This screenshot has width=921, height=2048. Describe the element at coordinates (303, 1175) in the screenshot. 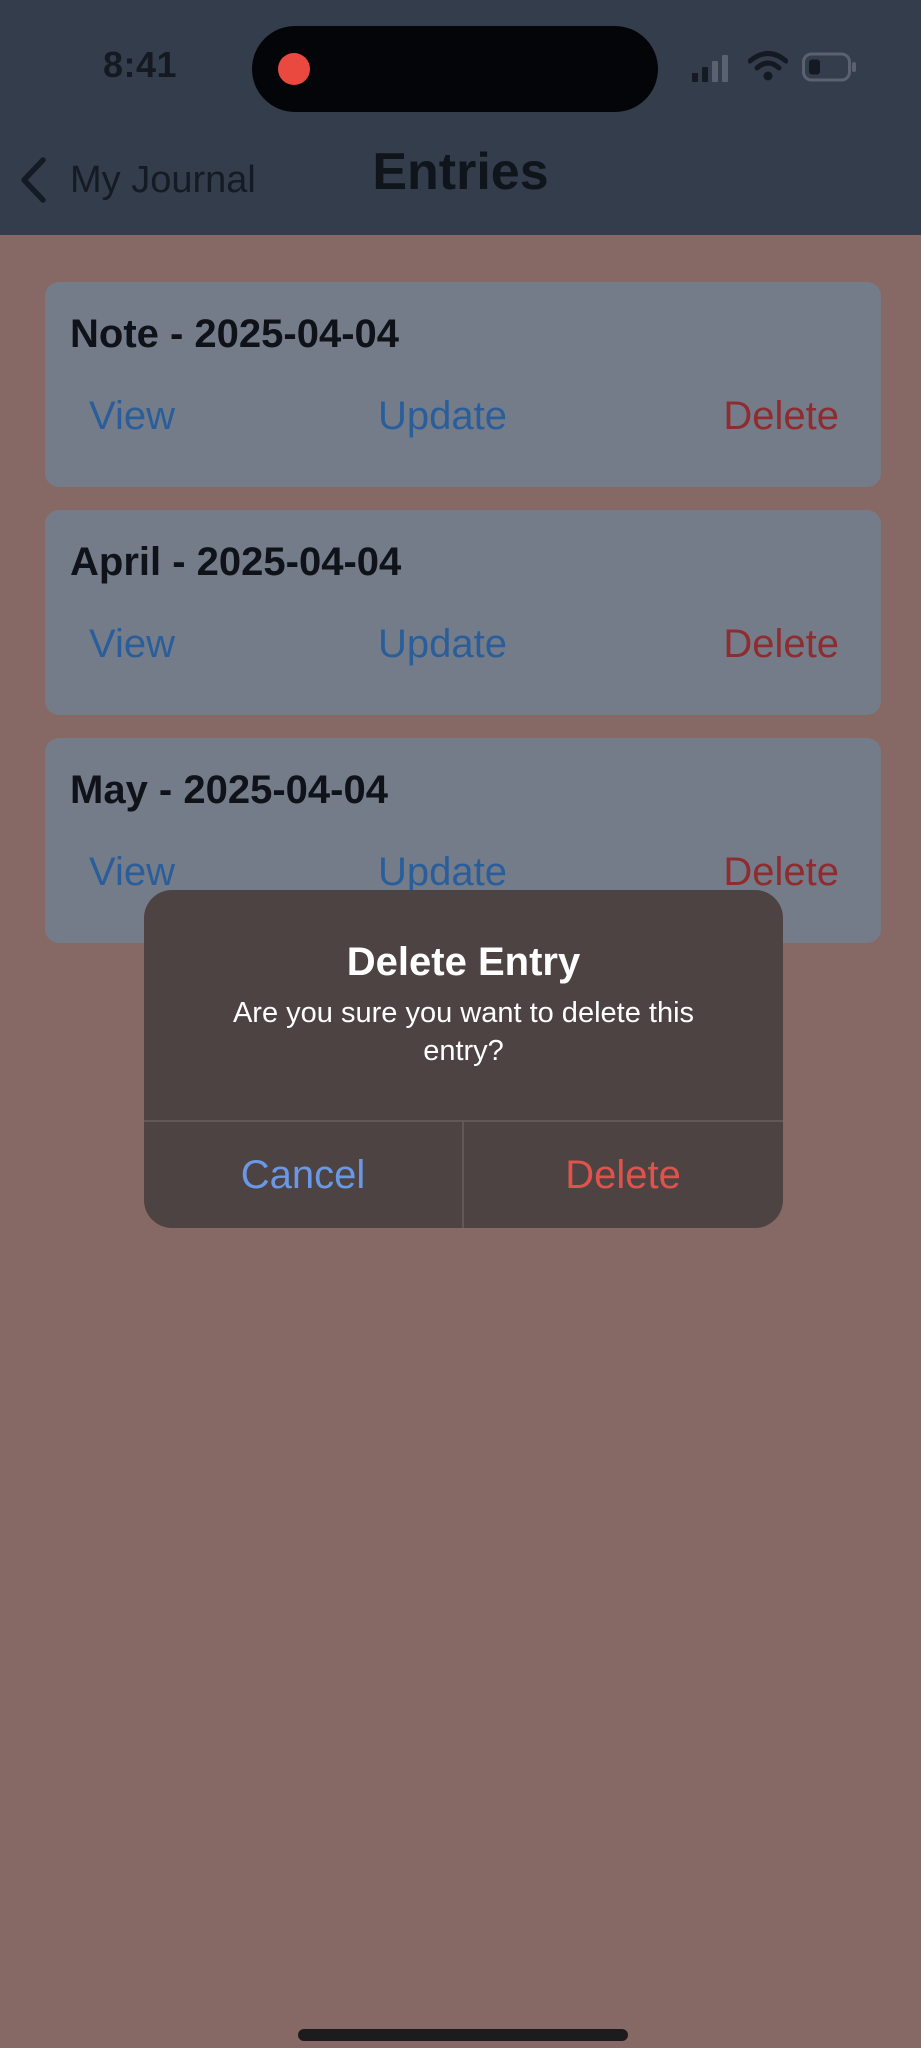

I see `cancel-button: Cancel` at that location.